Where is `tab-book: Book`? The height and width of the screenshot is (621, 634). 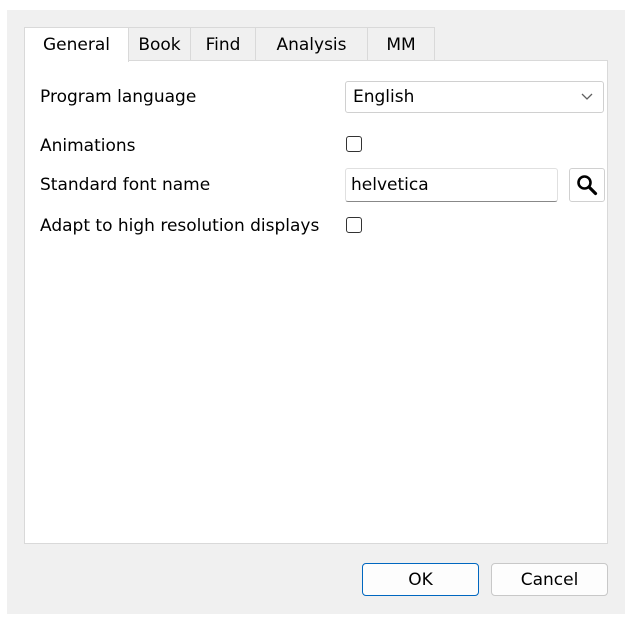
tab-book: Book is located at coordinates (160, 44).